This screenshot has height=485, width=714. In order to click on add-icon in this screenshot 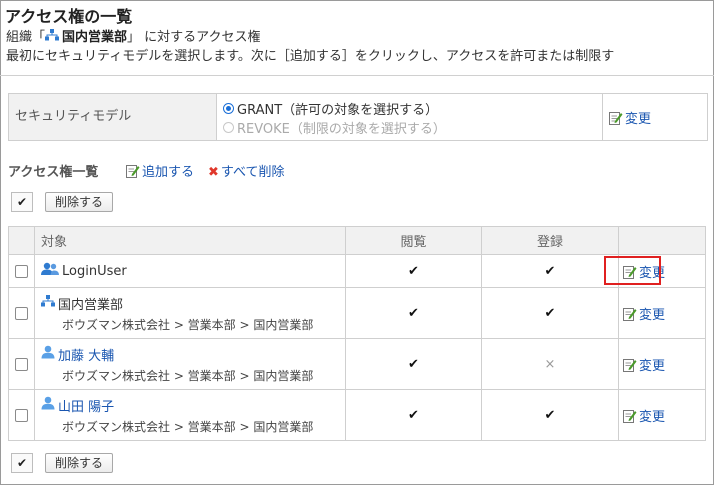, I will do `click(133, 171)`.